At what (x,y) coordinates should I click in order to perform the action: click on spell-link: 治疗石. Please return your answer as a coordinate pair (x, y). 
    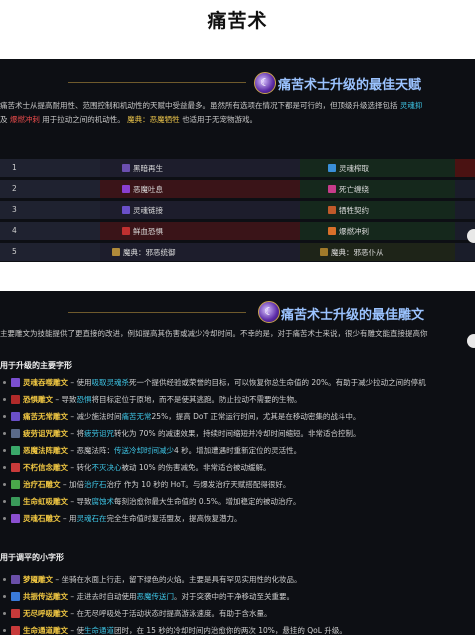
    Looking at the image, I should click on (95, 484).